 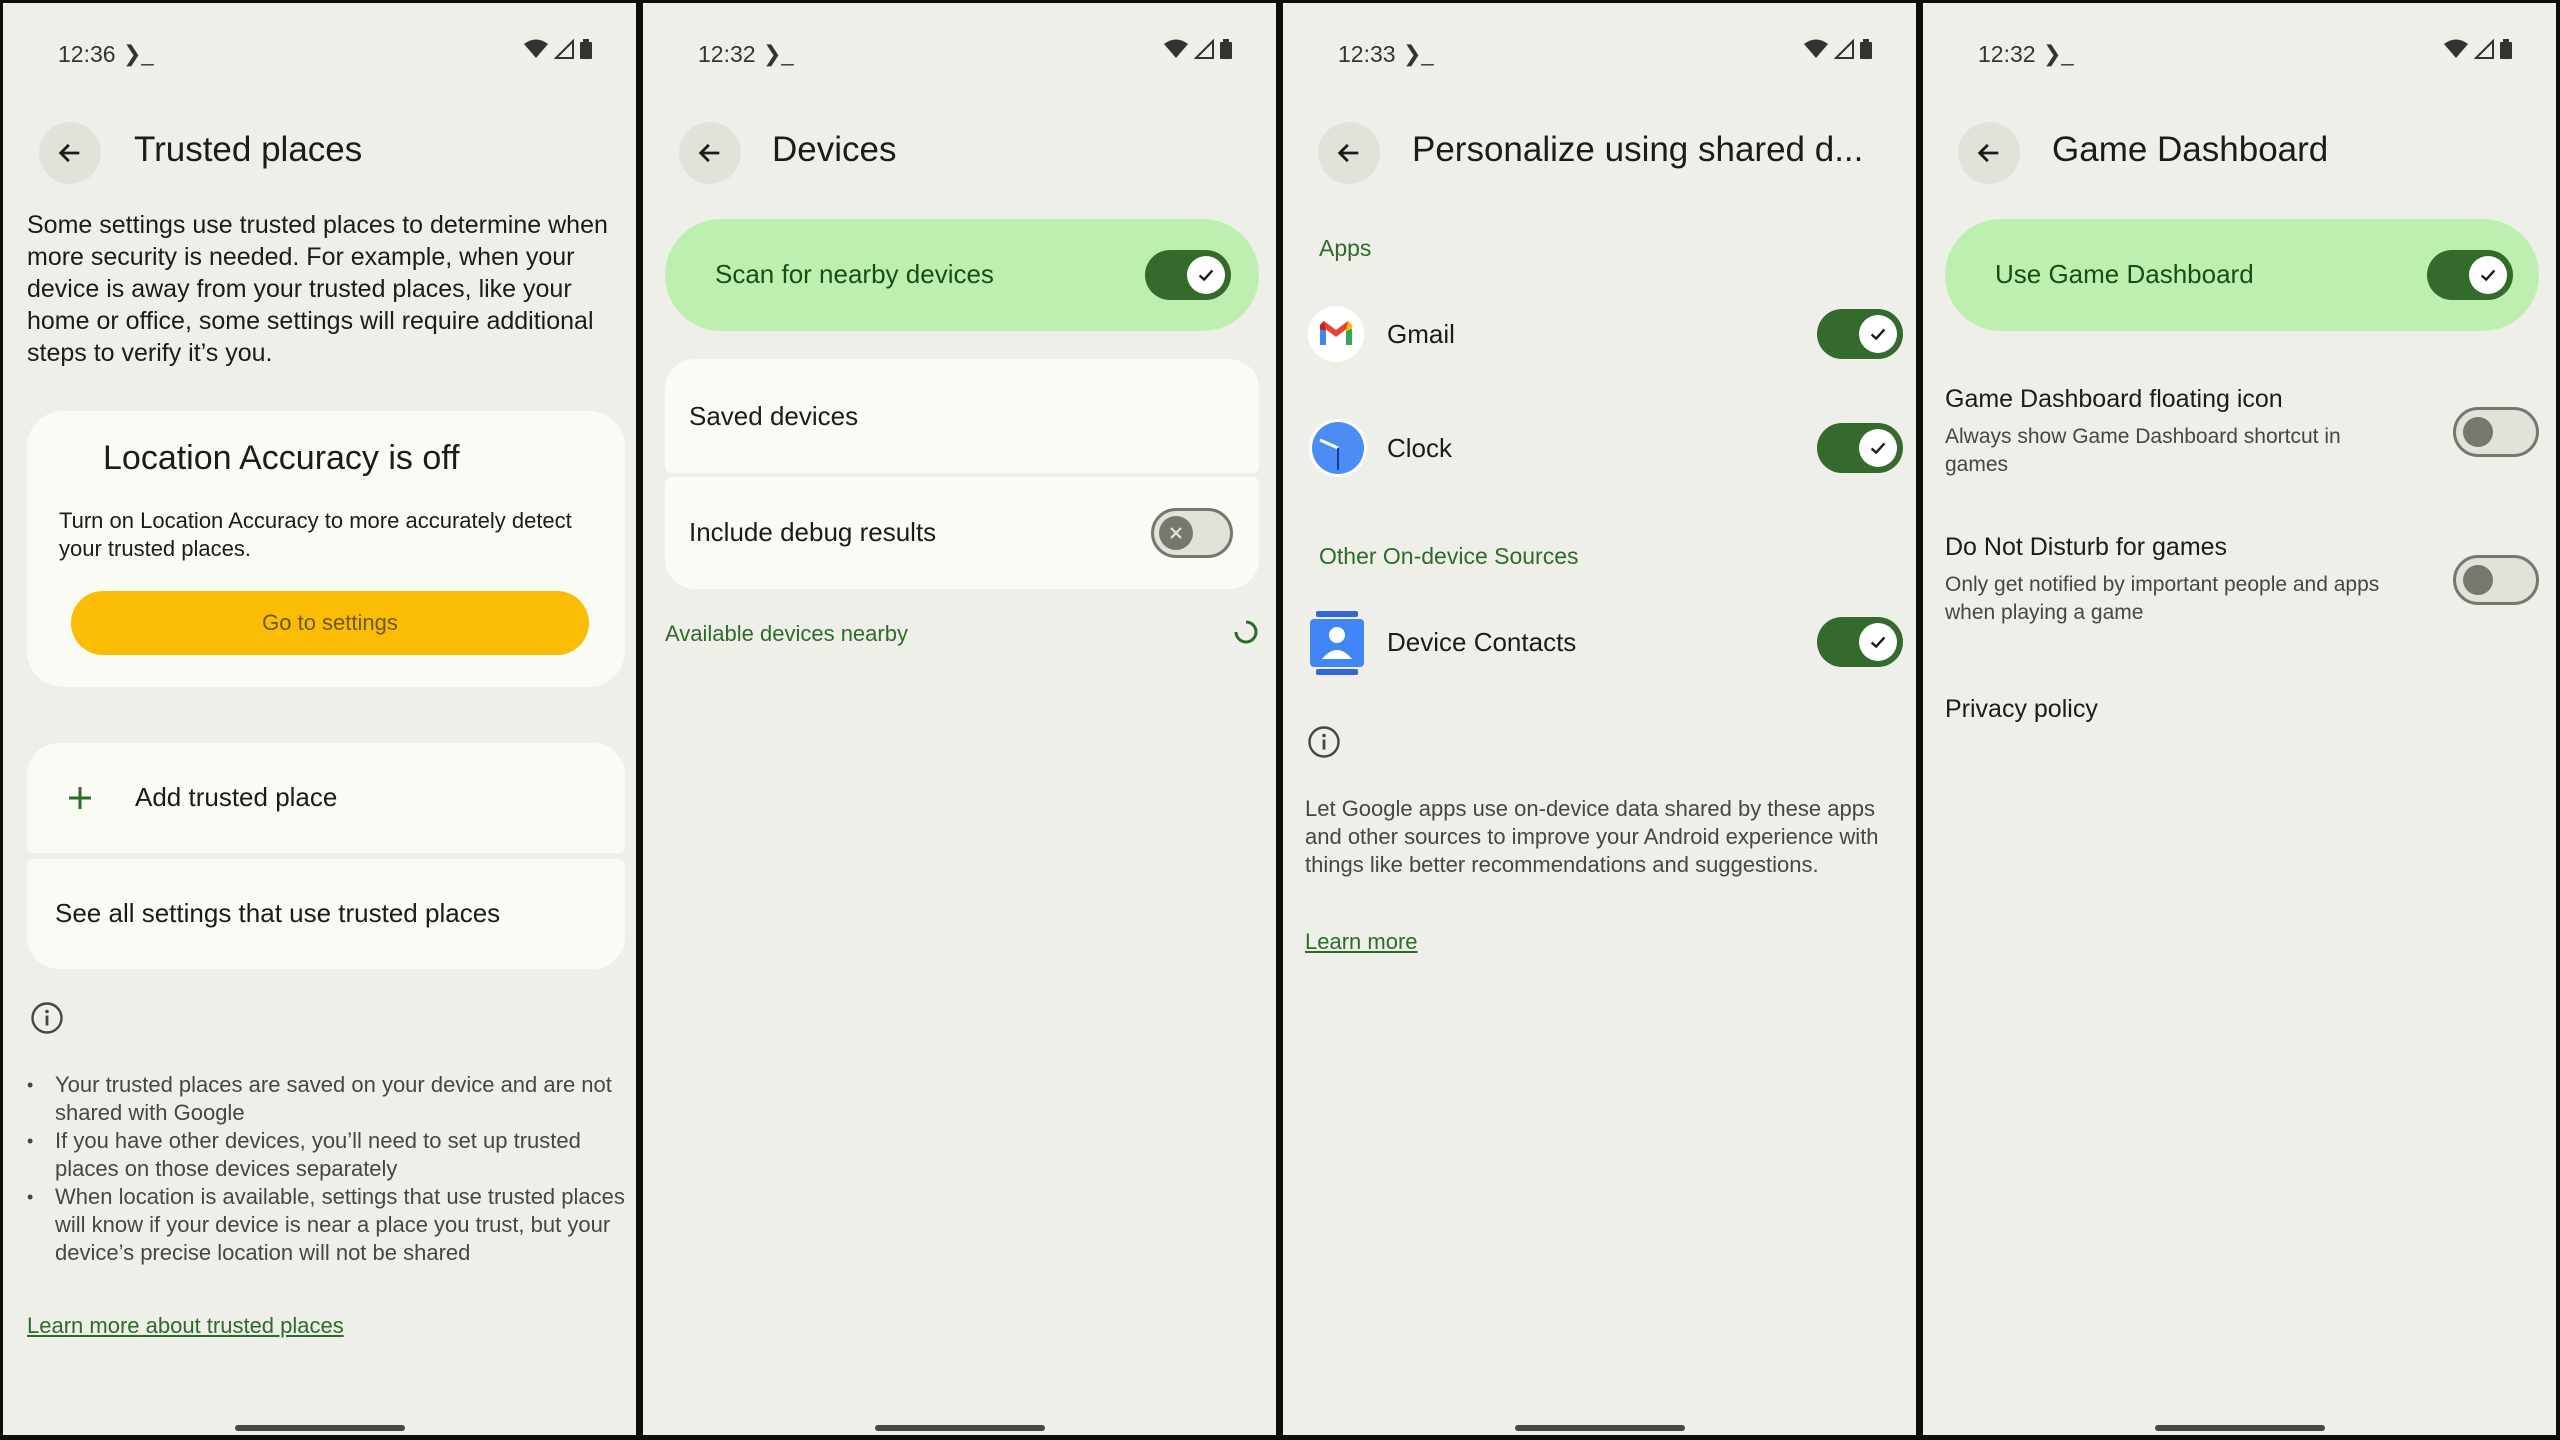 What do you see at coordinates (1345, 248) in the screenshot?
I see `apps-section-header: Apps` at bounding box center [1345, 248].